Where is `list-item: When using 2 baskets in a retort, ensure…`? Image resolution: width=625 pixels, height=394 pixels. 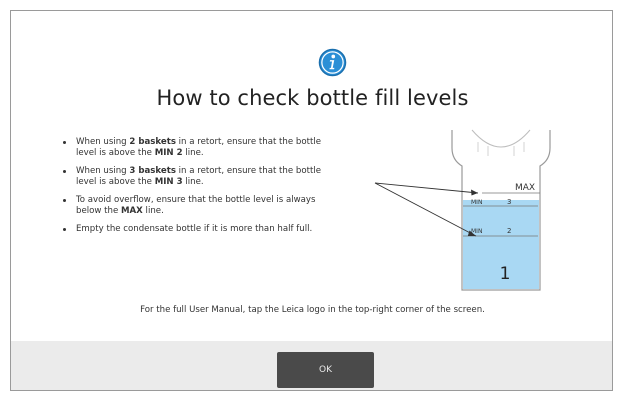 list-item: When using 2 baskets in a retort, ensure… is located at coordinates (197, 148).